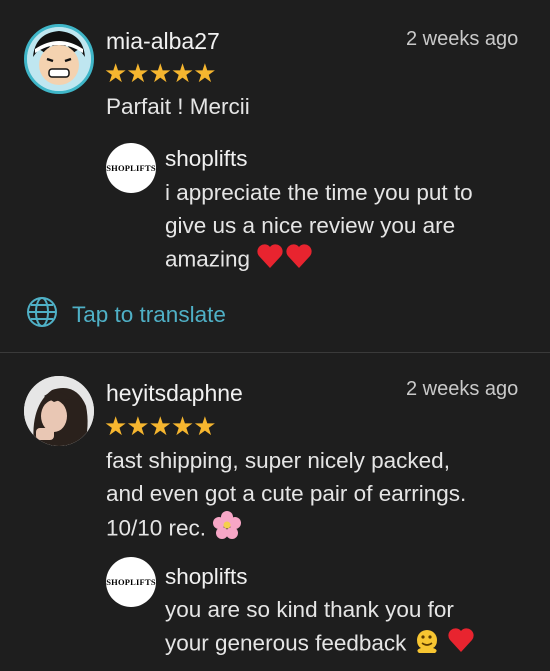 The width and height of the screenshot is (550, 671). What do you see at coordinates (42, 315) in the screenshot?
I see `globe-icon` at bounding box center [42, 315].